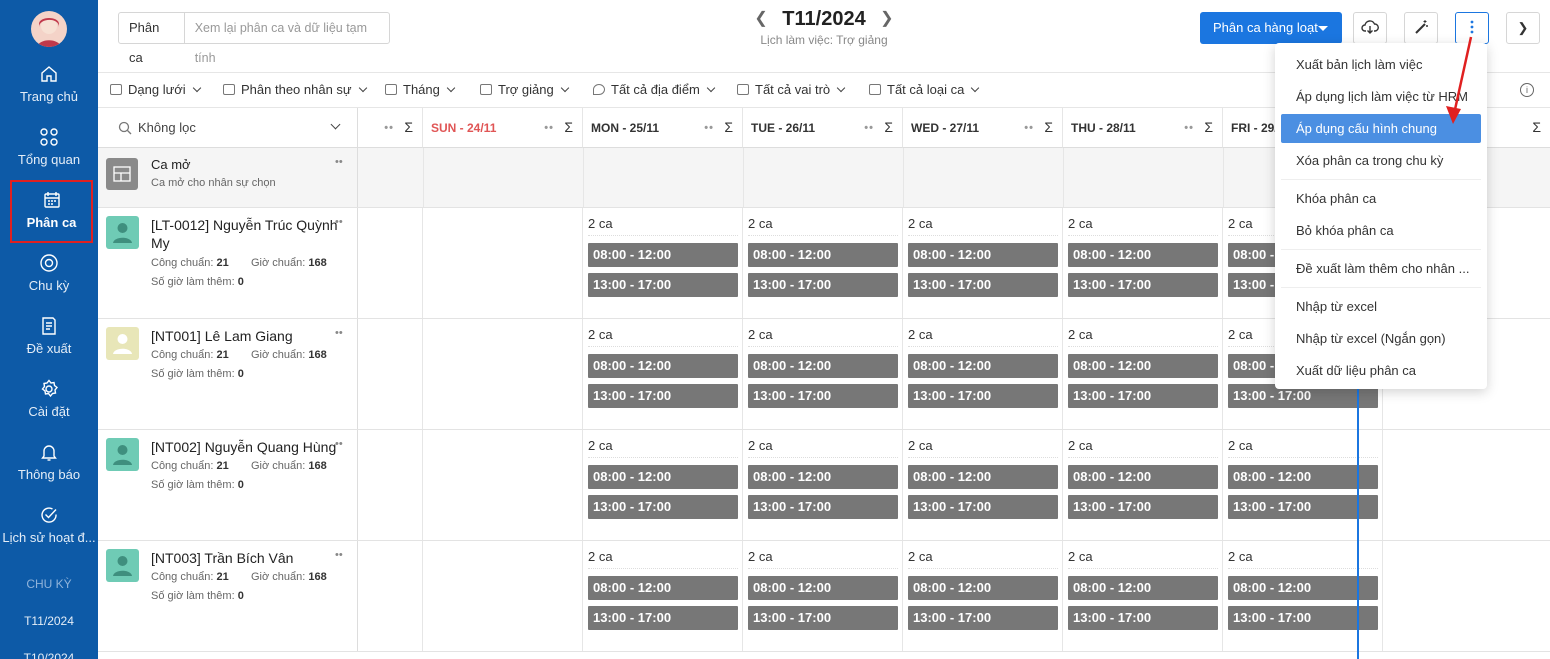 Image resolution: width=1550 pixels, height=659 pixels. I want to click on cloud-download-button, so click(1370, 28).